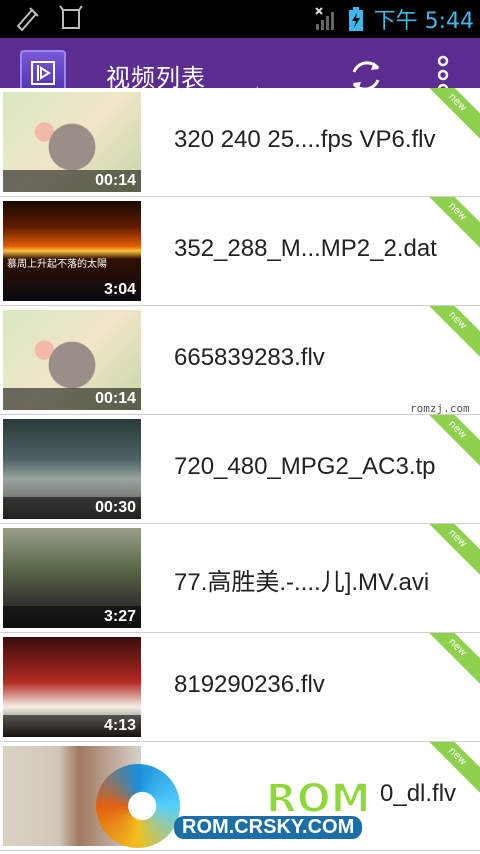 The image size is (480, 854). I want to click on thumbnail-caption: 慕周上升起不落的太陽, so click(57, 264).